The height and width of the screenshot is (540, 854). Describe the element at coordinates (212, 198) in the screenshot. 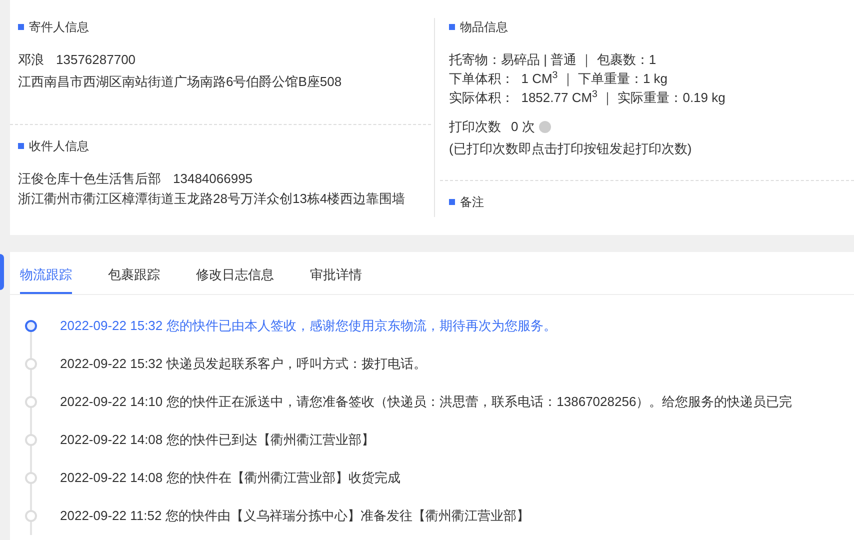

I see `receiver-address: 浙江衢州市衢江区樟潭街道玉龙路28号万洋众创13栋4楼西边靠围墙` at that location.